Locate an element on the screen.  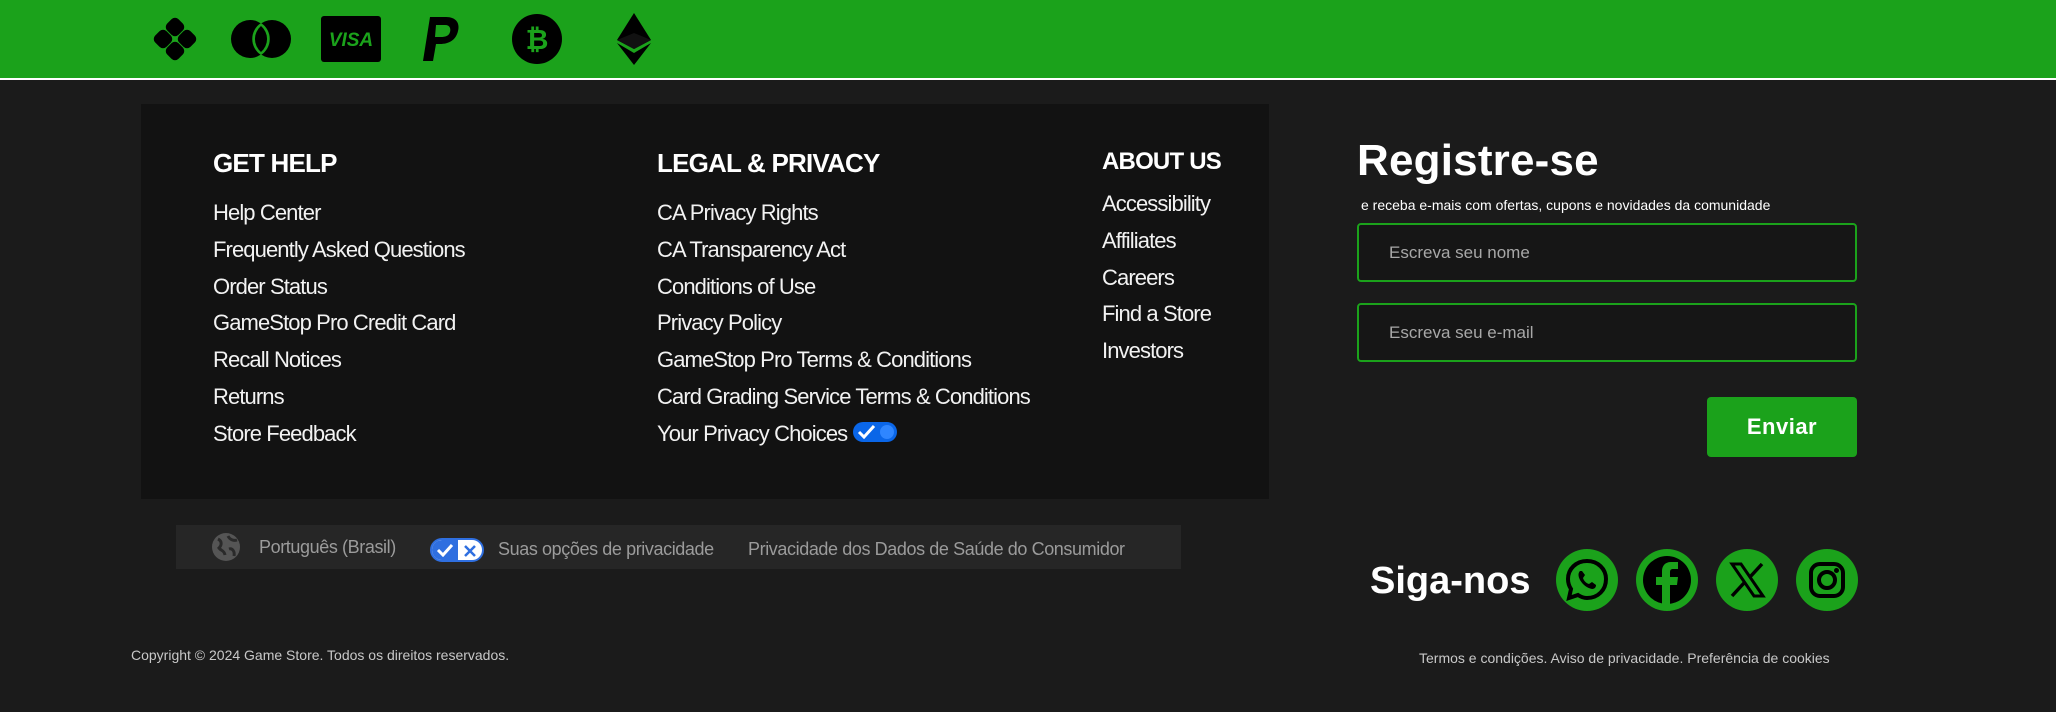
instagram-icon is located at coordinates (1827, 580).